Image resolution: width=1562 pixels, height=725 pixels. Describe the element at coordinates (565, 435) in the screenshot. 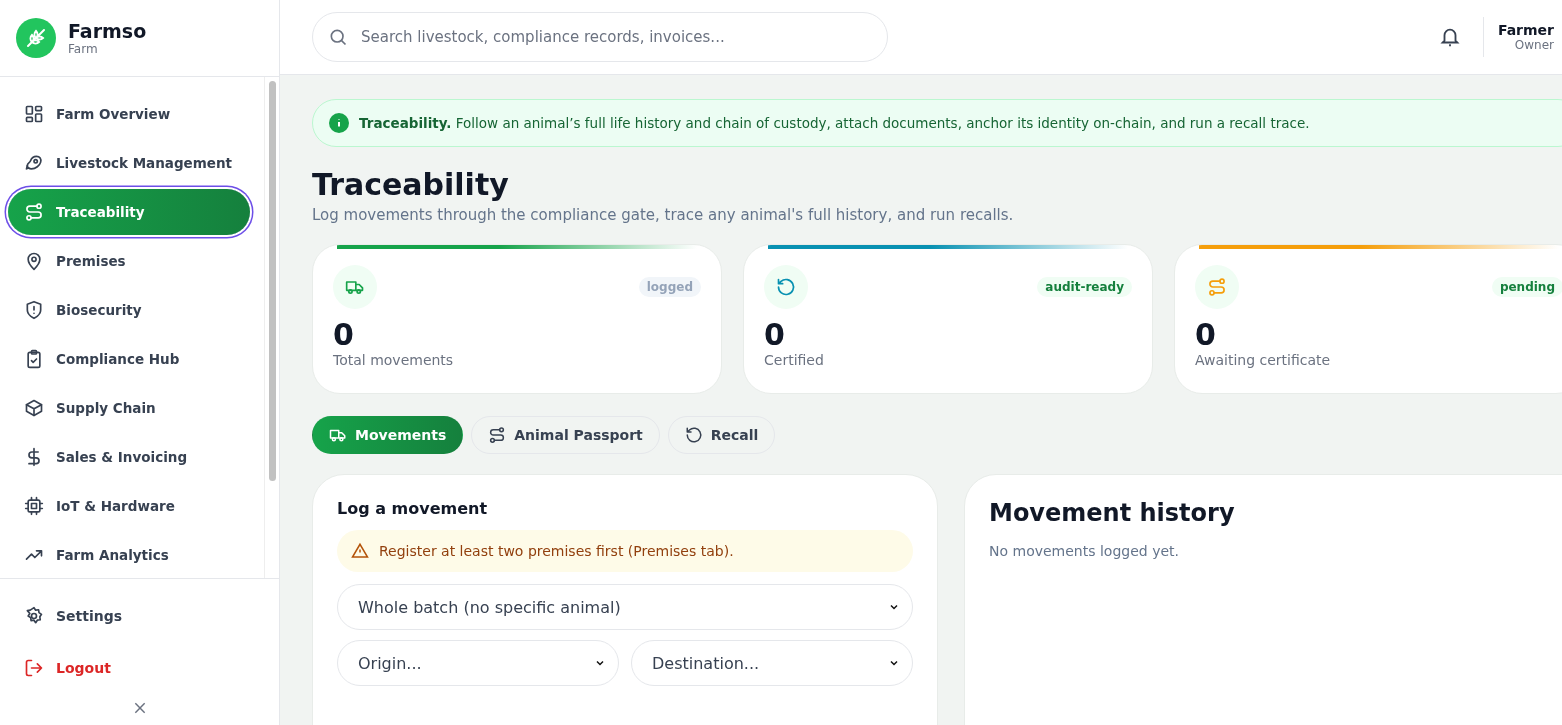

I see `tab: Animal Passport` at that location.